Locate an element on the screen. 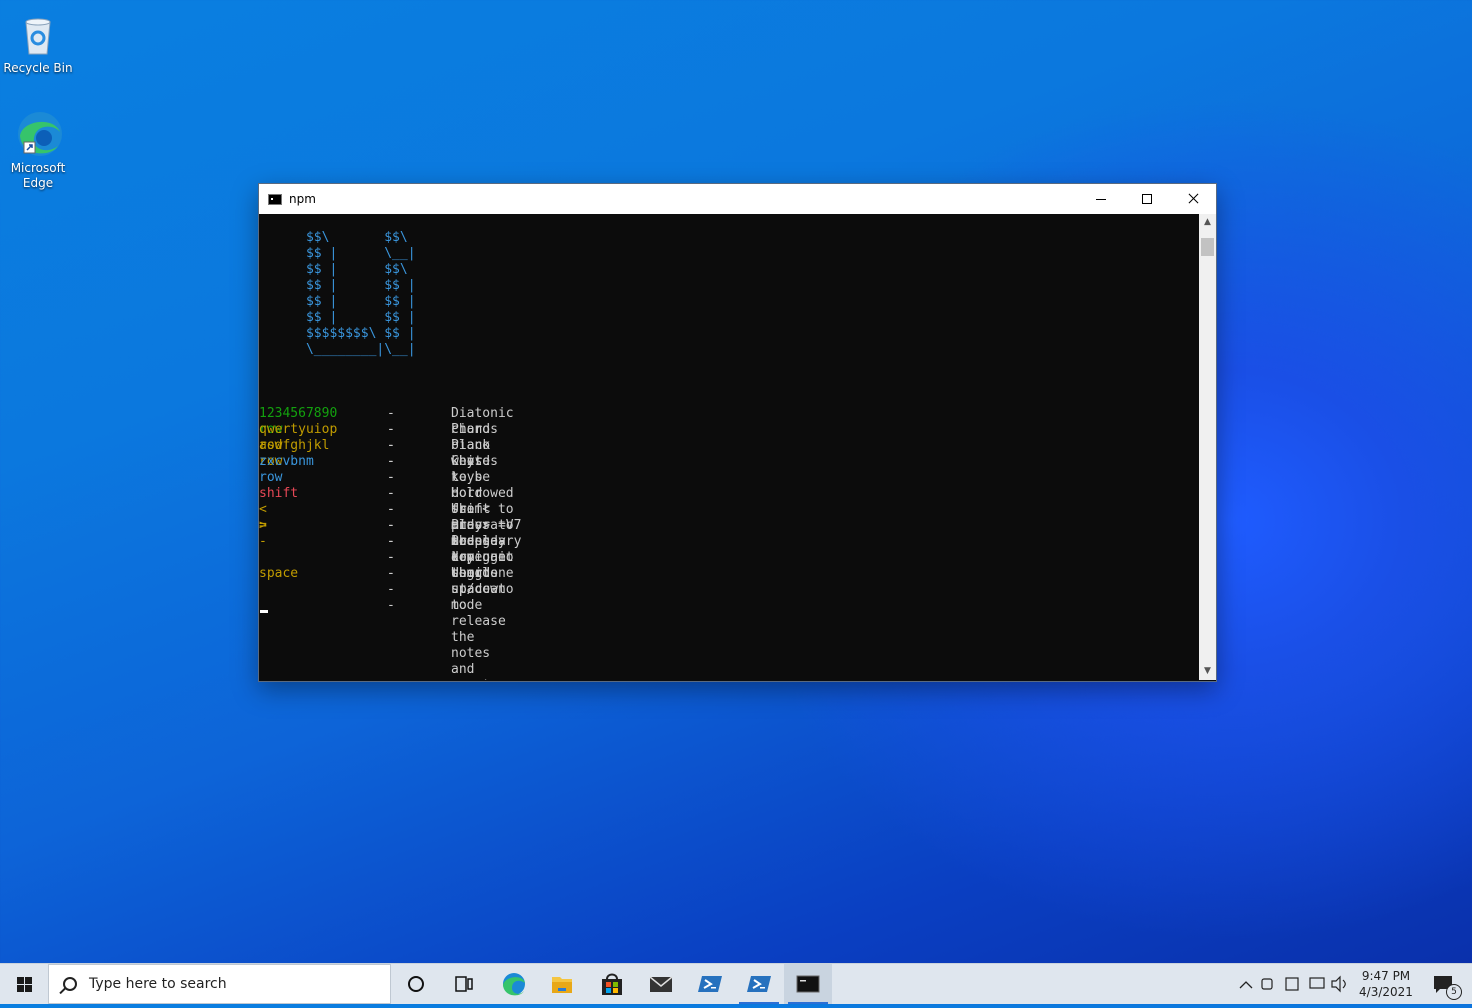  clock-time: 9:47 PM is located at coordinates (1386, 976).